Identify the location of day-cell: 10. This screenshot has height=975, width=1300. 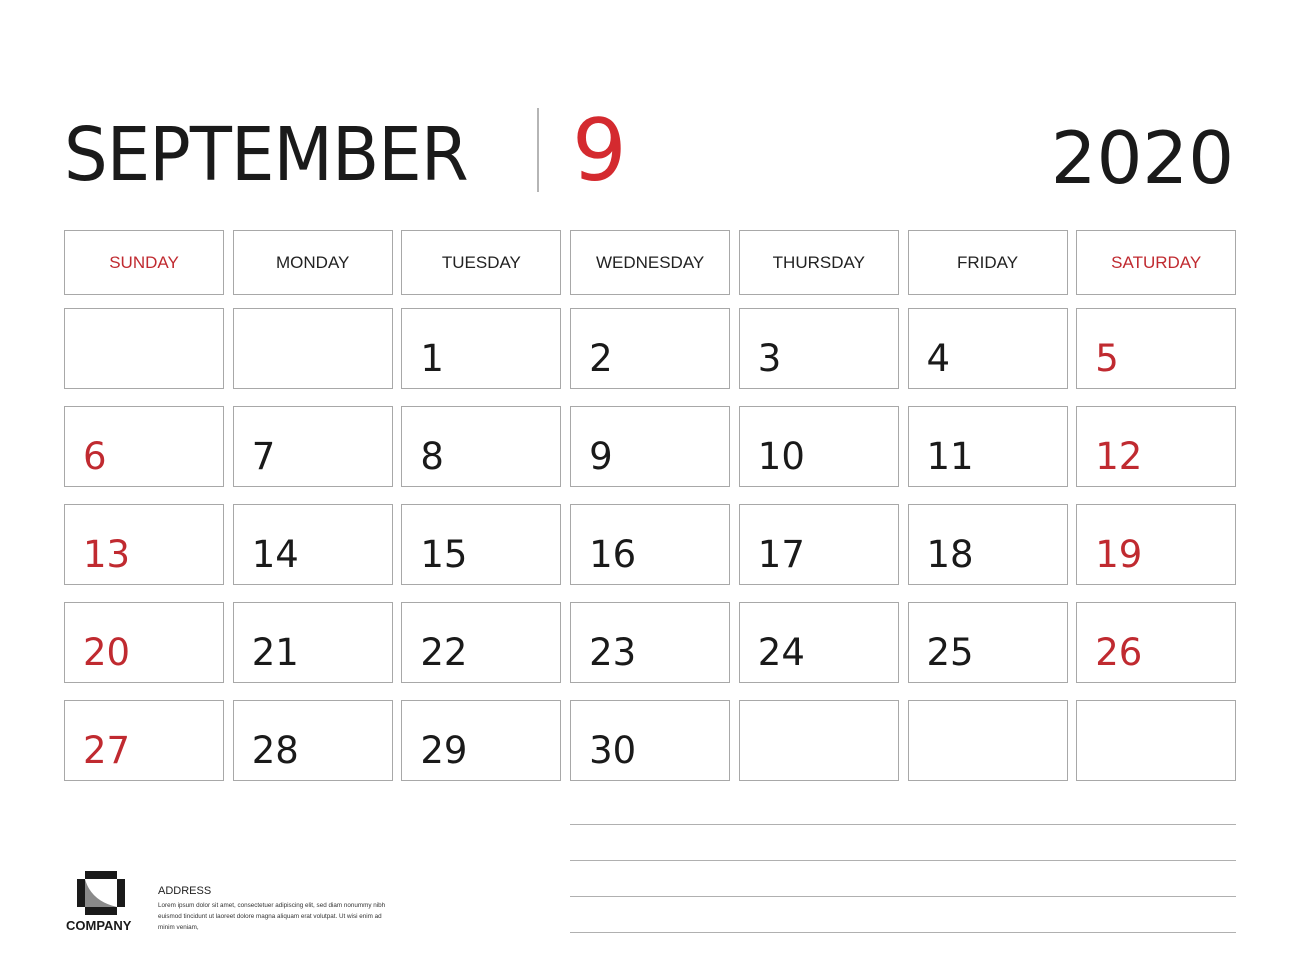
(818, 446).